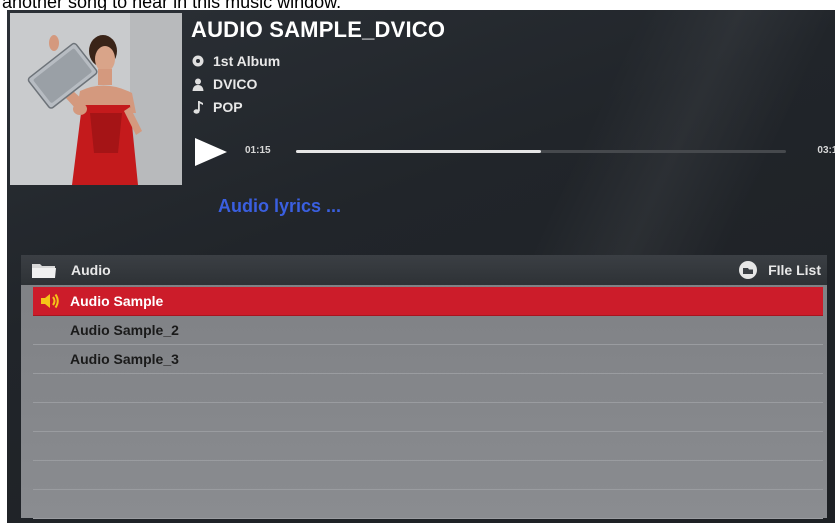  Describe the element at coordinates (198, 107) in the screenshot. I see `music-note-icon` at that location.